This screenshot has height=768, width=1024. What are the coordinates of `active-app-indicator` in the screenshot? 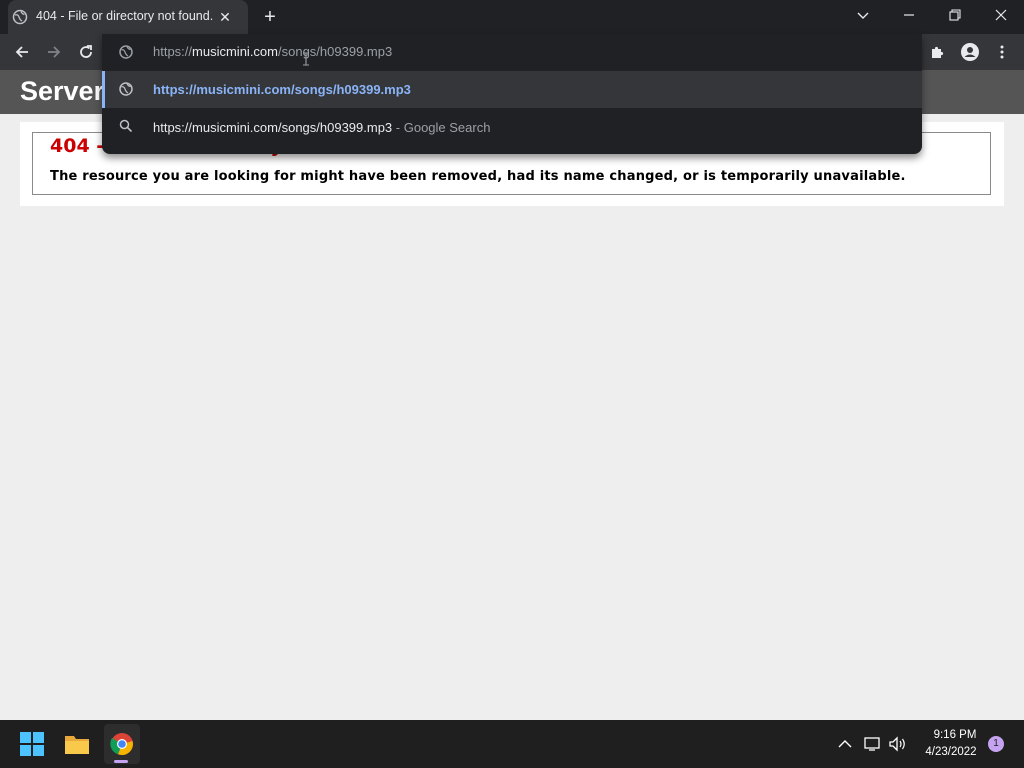 It's located at (121, 761).